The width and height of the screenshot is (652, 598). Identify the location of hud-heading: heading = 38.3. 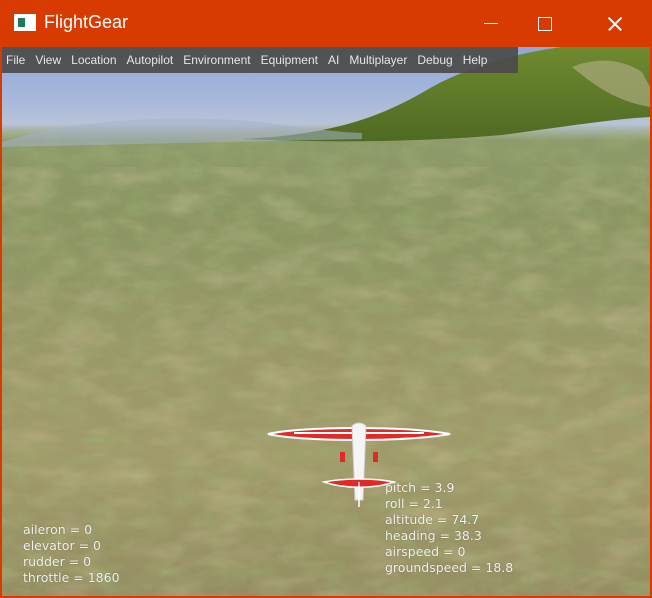
(433, 535).